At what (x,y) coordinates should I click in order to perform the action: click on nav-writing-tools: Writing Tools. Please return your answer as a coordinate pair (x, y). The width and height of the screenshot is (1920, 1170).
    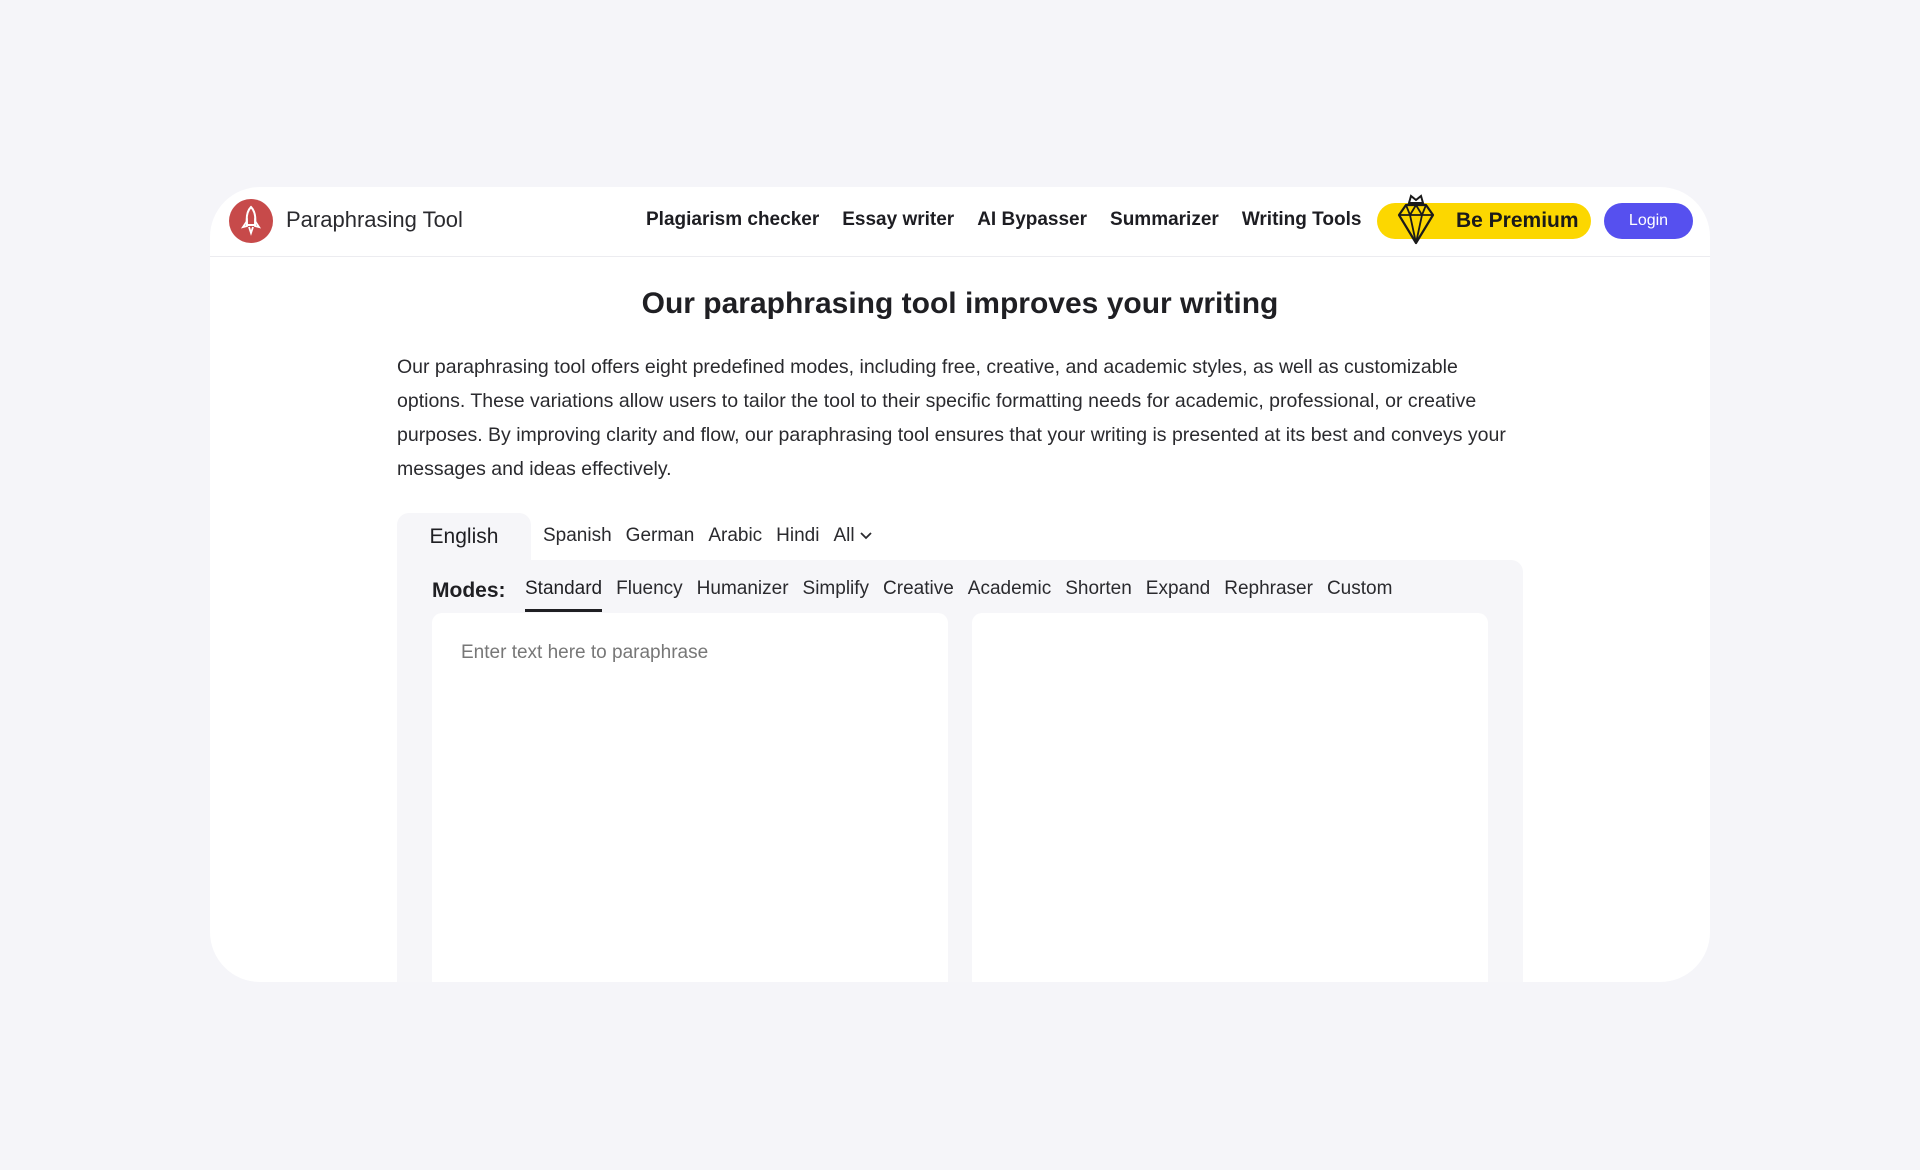
    Looking at the image, I should click on (1302, 220).